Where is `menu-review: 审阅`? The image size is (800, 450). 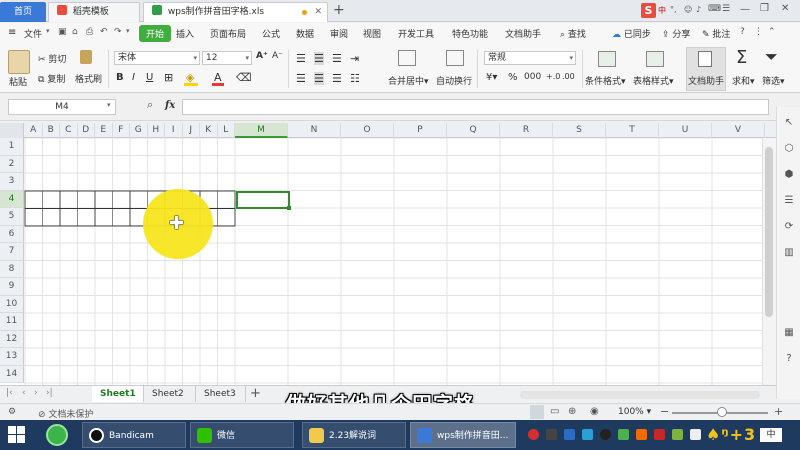 menu-review: 审阅 is located at coordinates (339, 33).